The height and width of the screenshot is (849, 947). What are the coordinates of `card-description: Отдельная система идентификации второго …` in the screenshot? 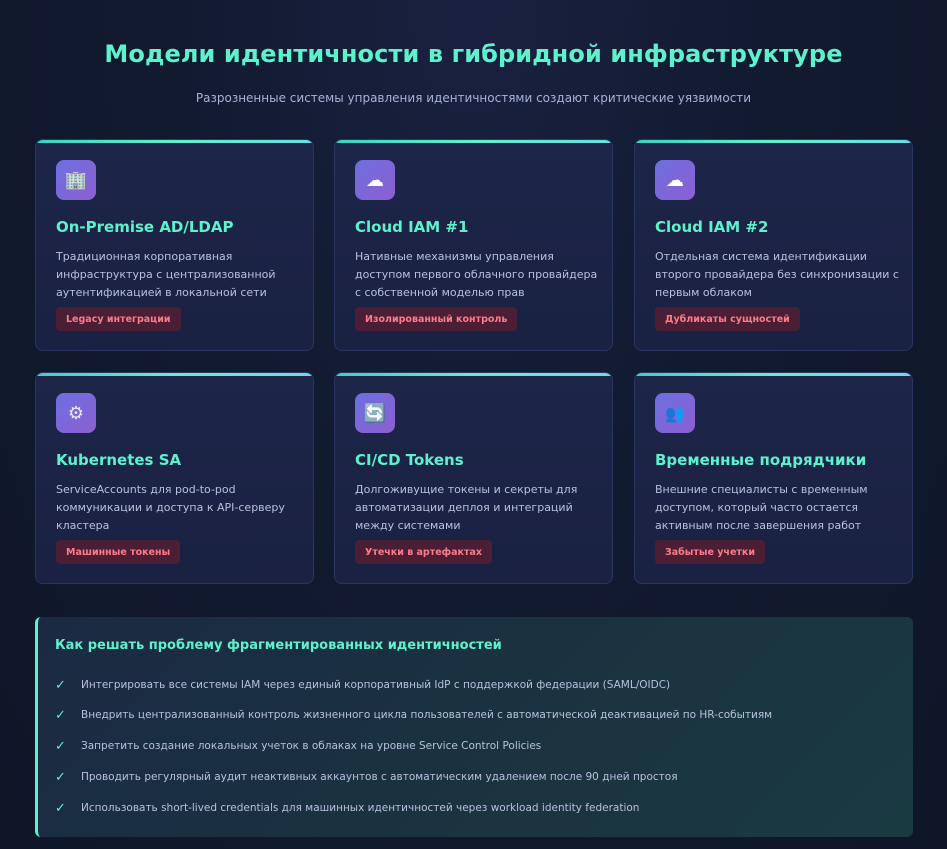 It's located at (777, 274).